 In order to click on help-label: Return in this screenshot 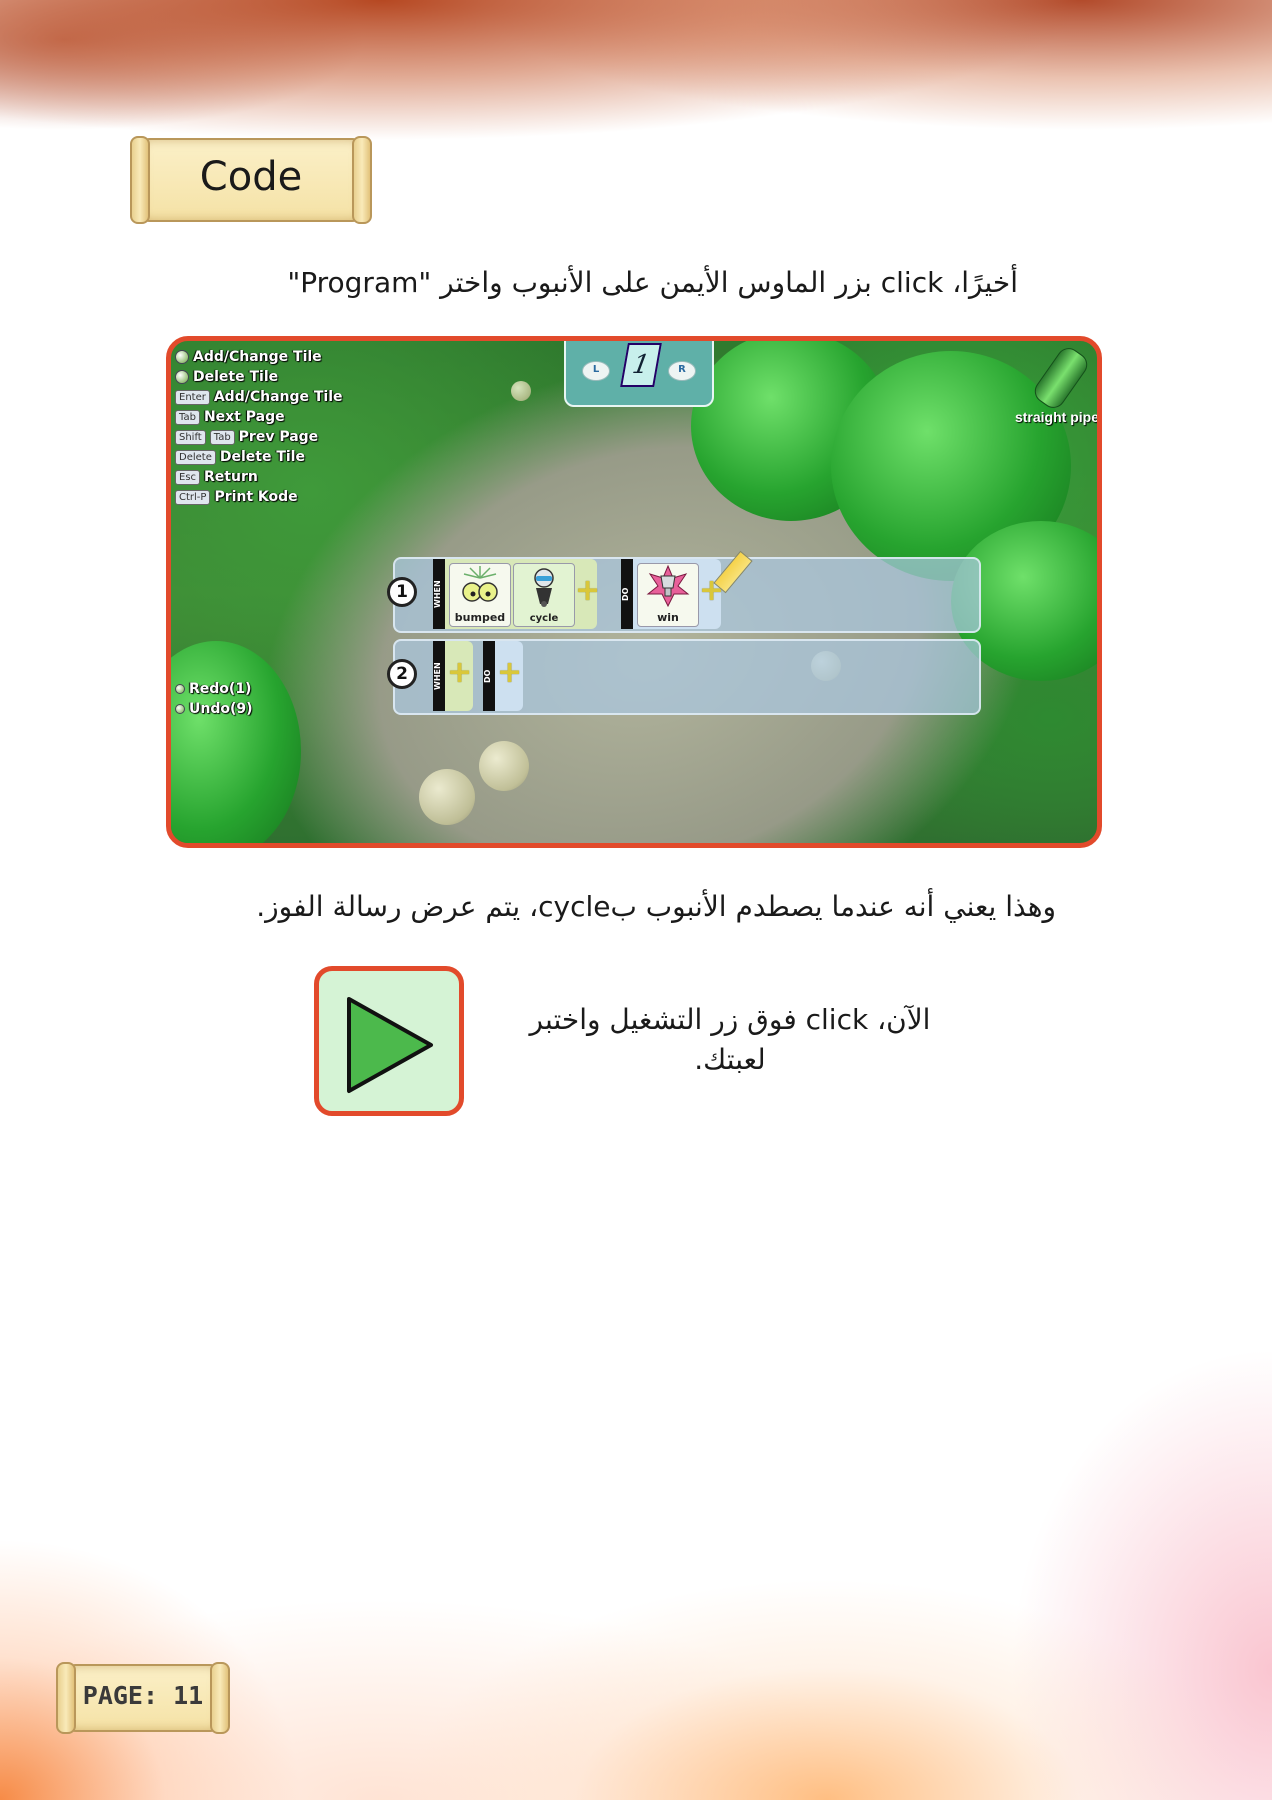, I will do `click(231, 477)`.